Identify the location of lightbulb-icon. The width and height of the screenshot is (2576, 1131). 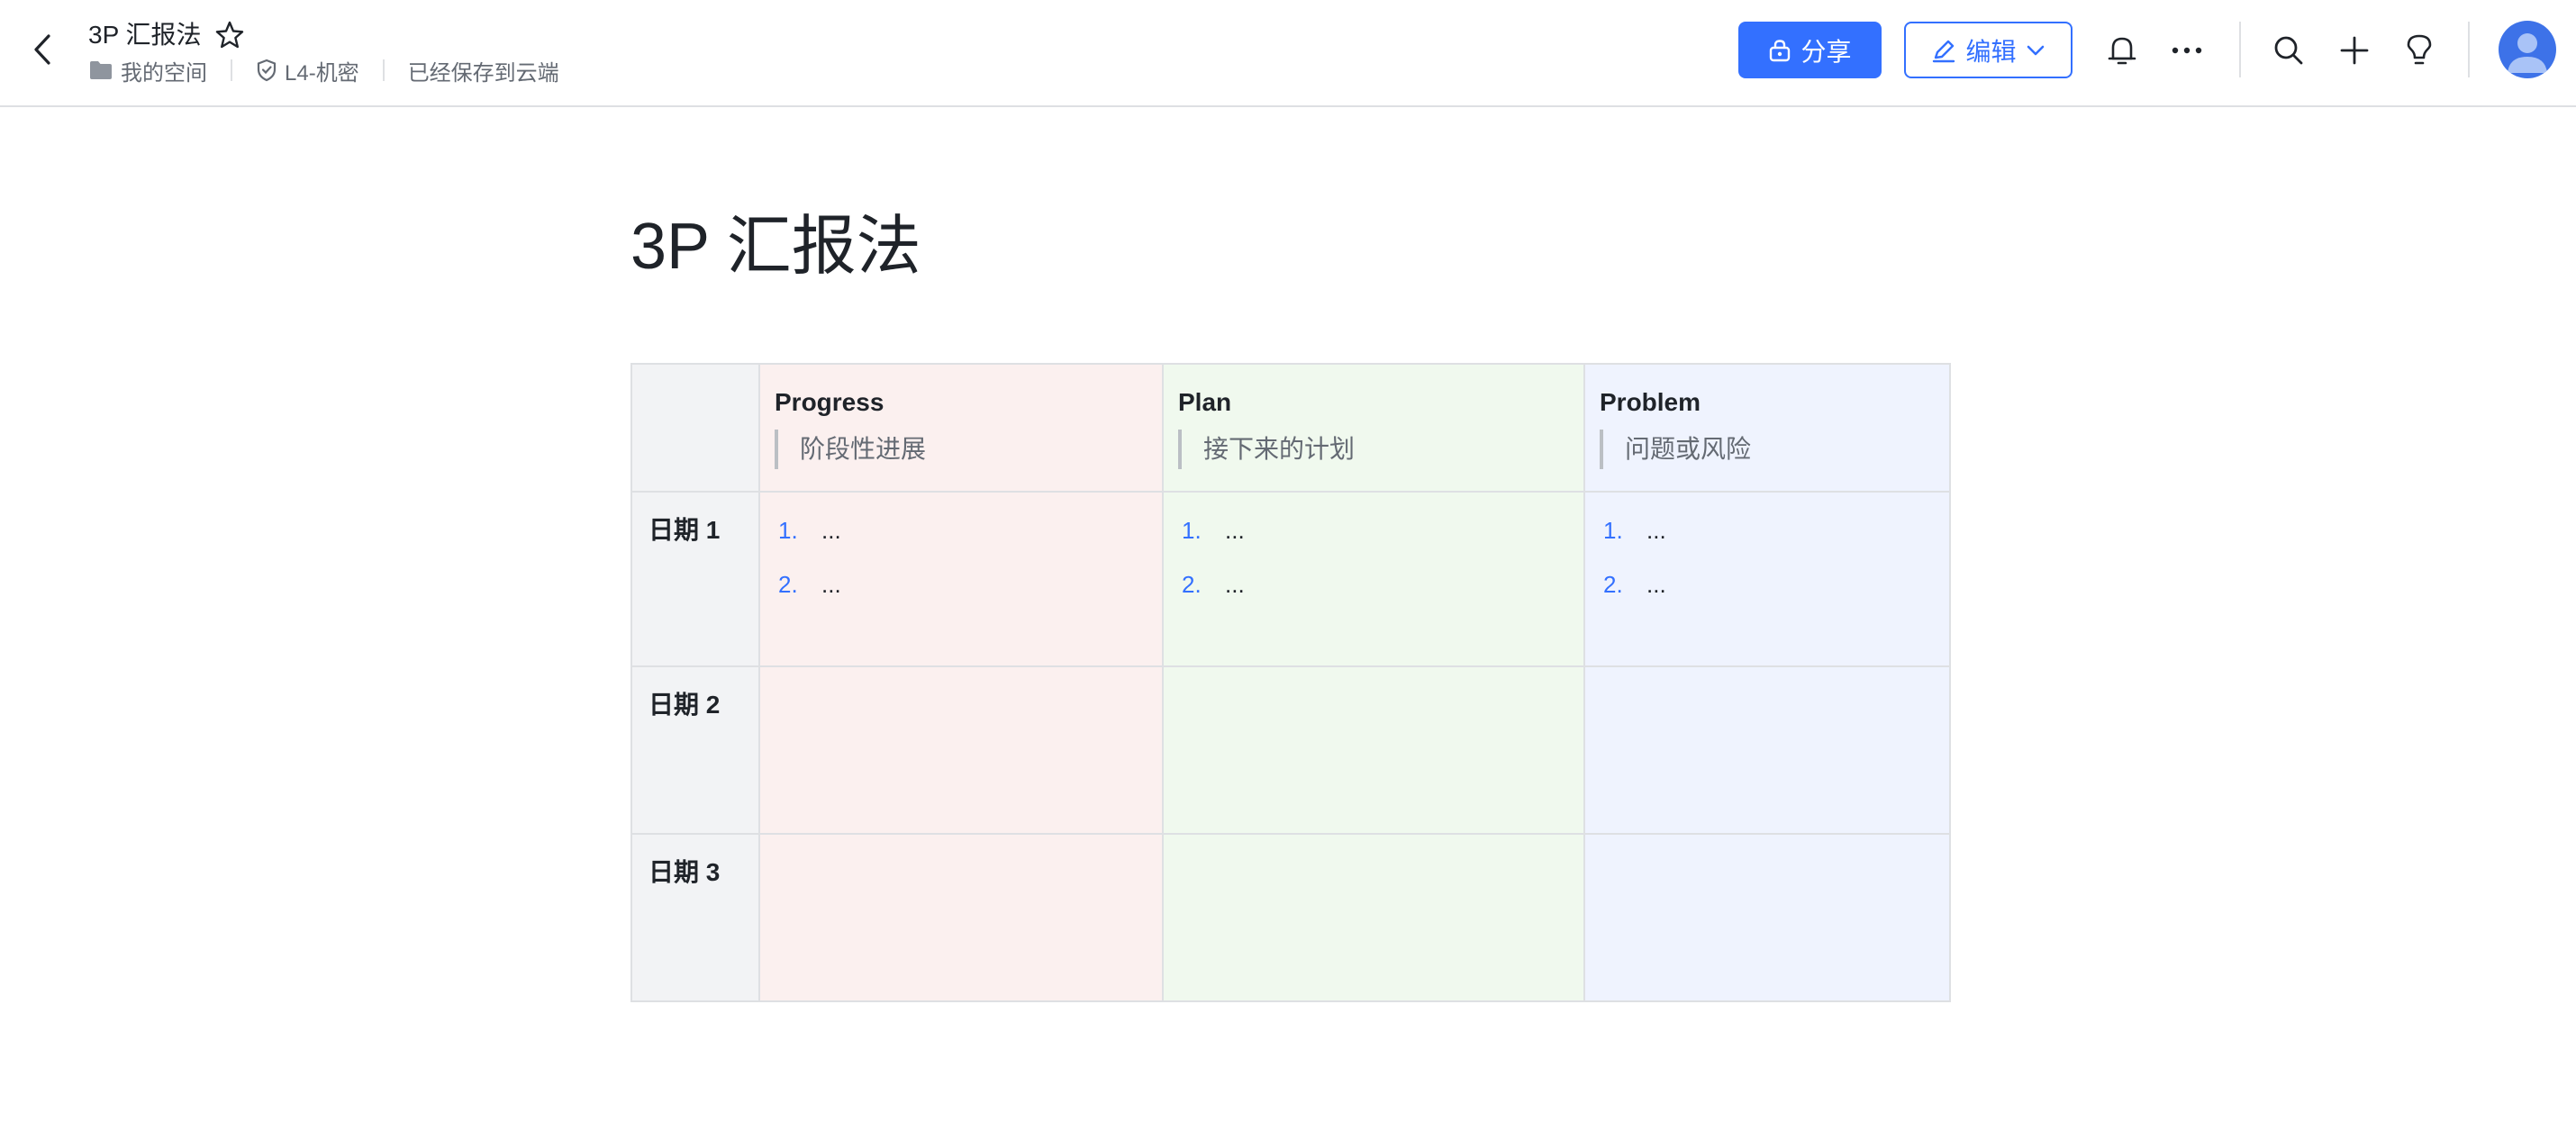
(2419, 49).